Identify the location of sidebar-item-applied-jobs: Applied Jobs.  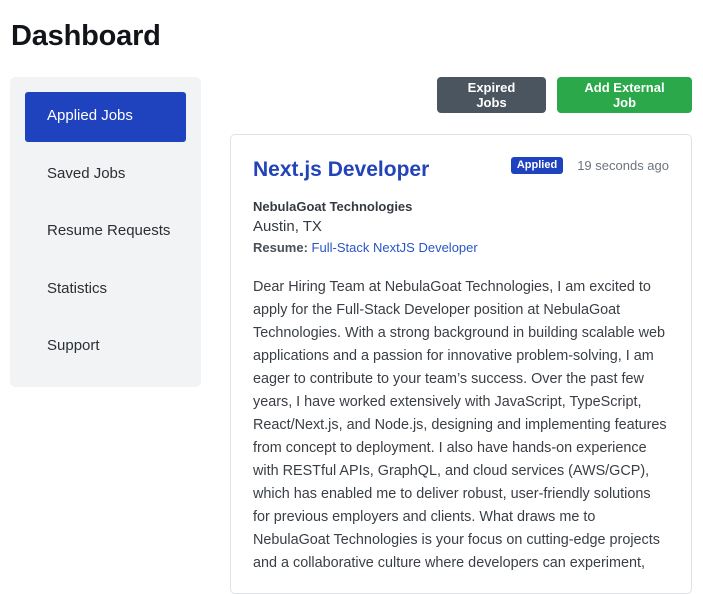
(105, 117).